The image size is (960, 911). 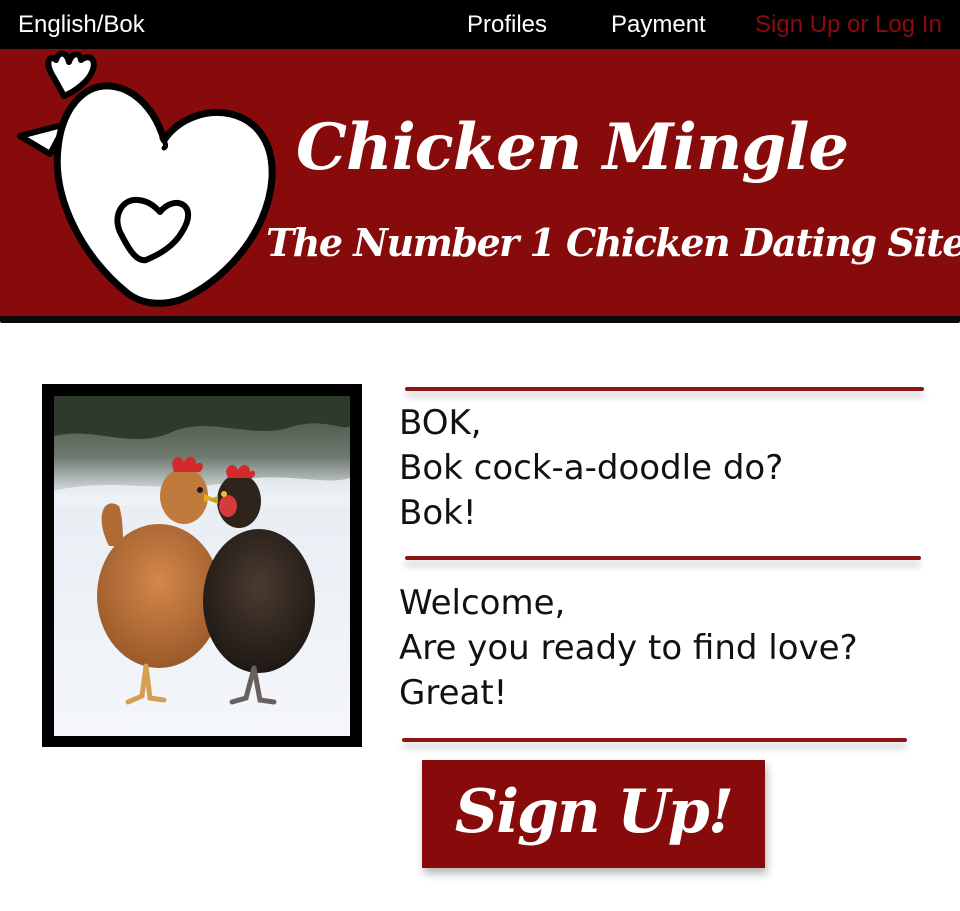 I want to click on chickens-photo-frame, so click(x=202, y=565).